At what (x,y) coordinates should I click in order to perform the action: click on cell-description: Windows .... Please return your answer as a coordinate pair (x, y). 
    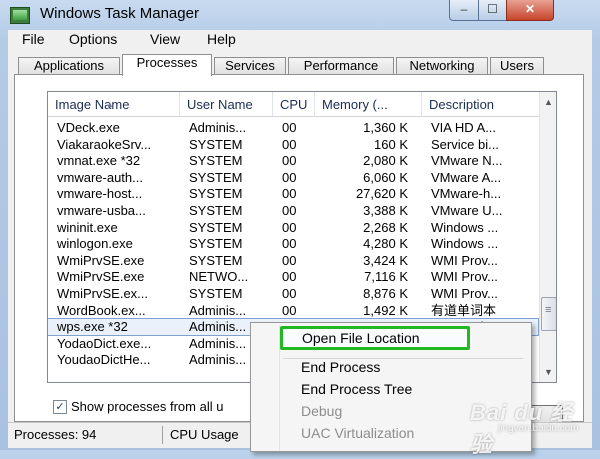
    Looking at the image, I should click on (465, 244).